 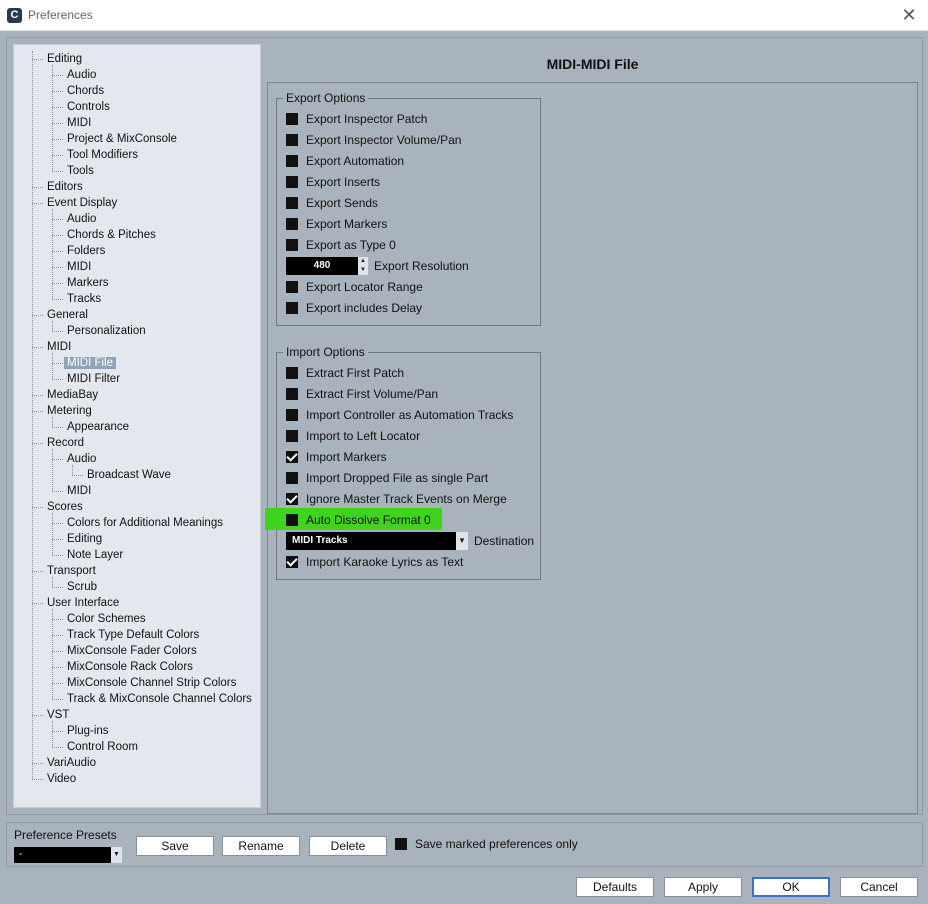 What do you see at coordinates (80, 171) in the screenshot?
I see `tree-item: Tools` at bounding box center [80, 171].